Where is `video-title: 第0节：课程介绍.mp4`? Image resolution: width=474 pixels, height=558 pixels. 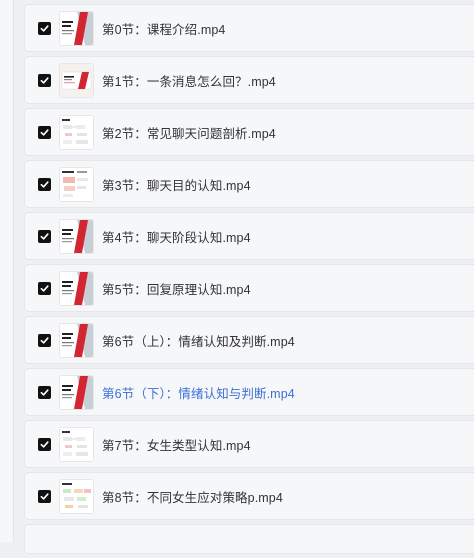
video-title: 第0节：课程介绍.mp4 is located at coordinates (164, 29).